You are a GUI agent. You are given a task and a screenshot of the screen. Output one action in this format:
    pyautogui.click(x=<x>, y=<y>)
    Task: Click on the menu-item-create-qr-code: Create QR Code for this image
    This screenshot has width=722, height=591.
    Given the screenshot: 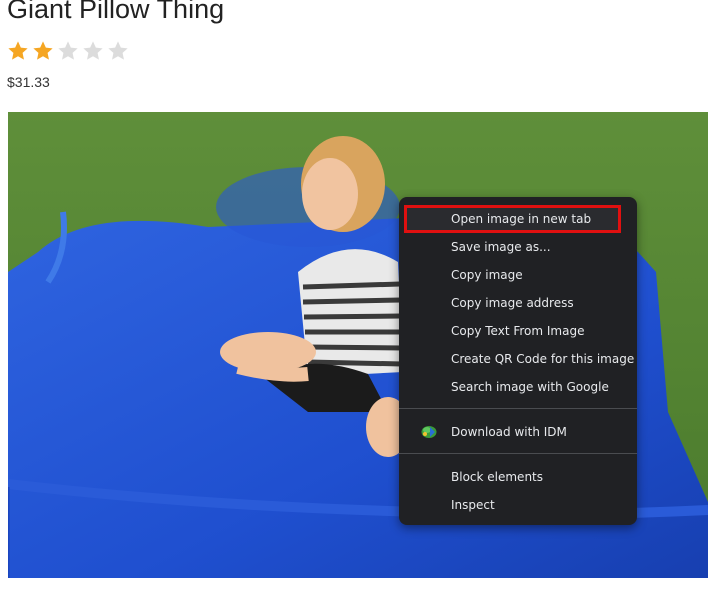 What is the action you would take?
    pyautogui.click(x=518, y=359)
    